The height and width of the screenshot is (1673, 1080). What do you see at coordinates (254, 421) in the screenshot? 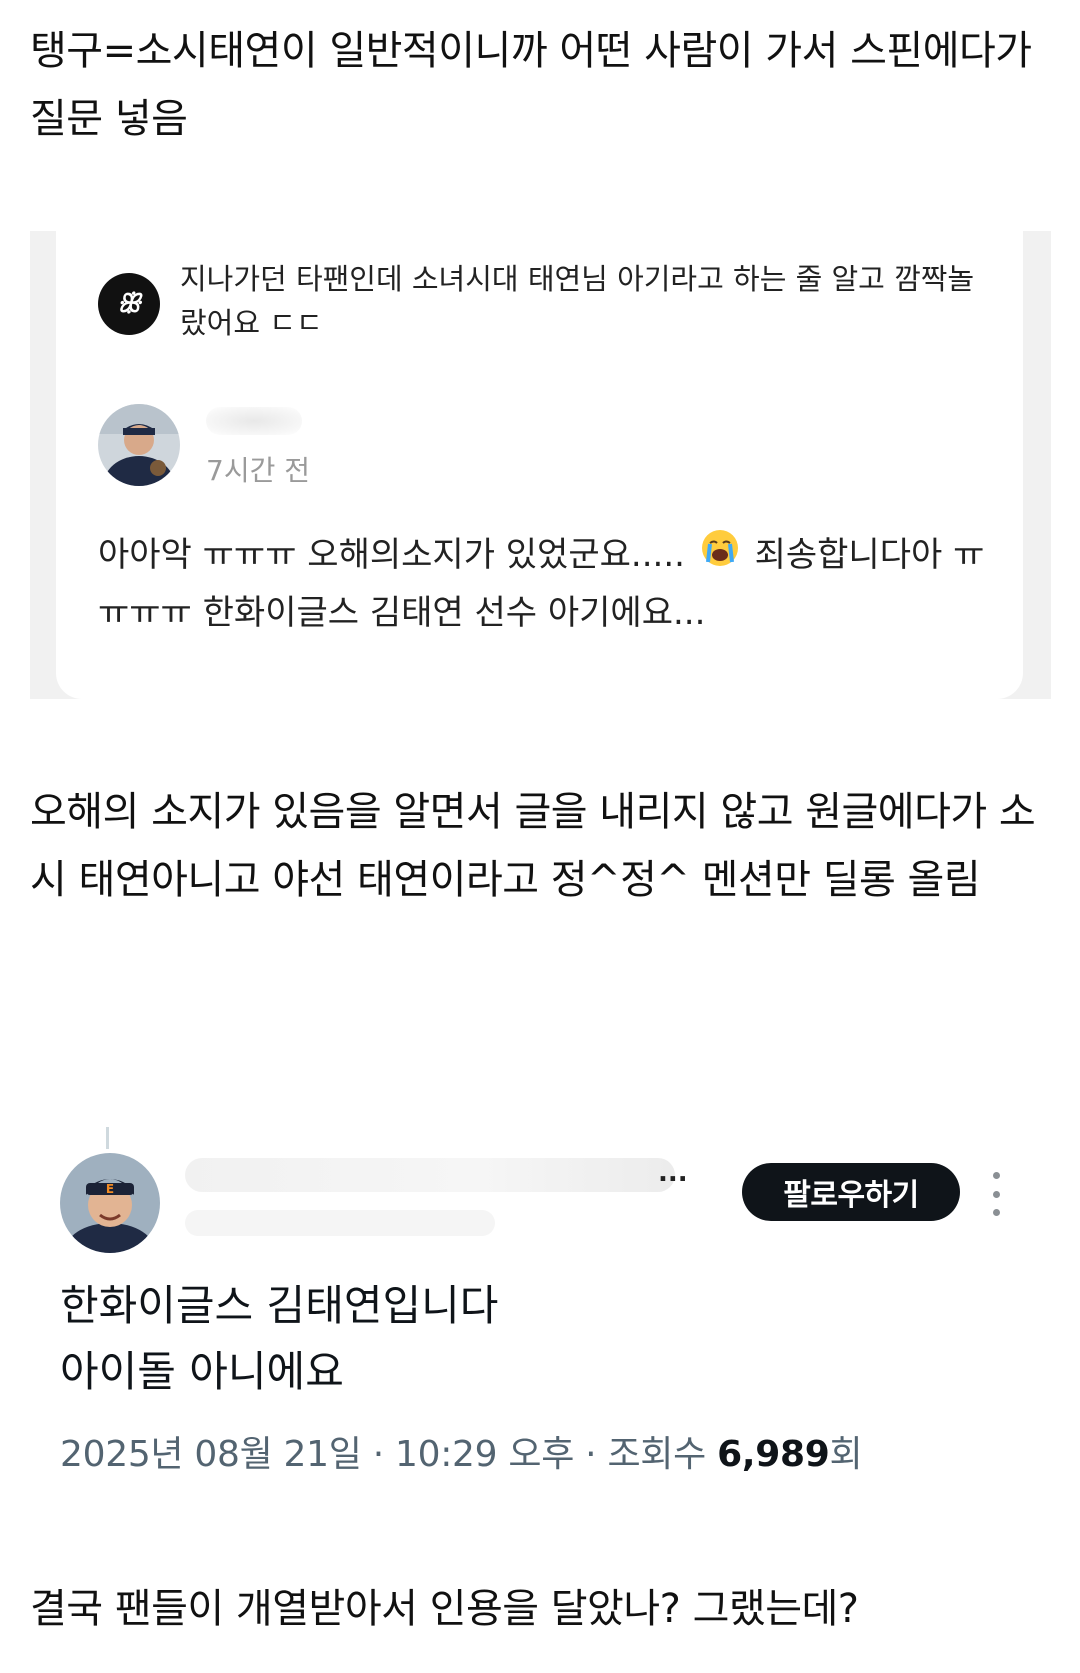
I see `answer-author-name-redacted` at bounding box center [254, 421].